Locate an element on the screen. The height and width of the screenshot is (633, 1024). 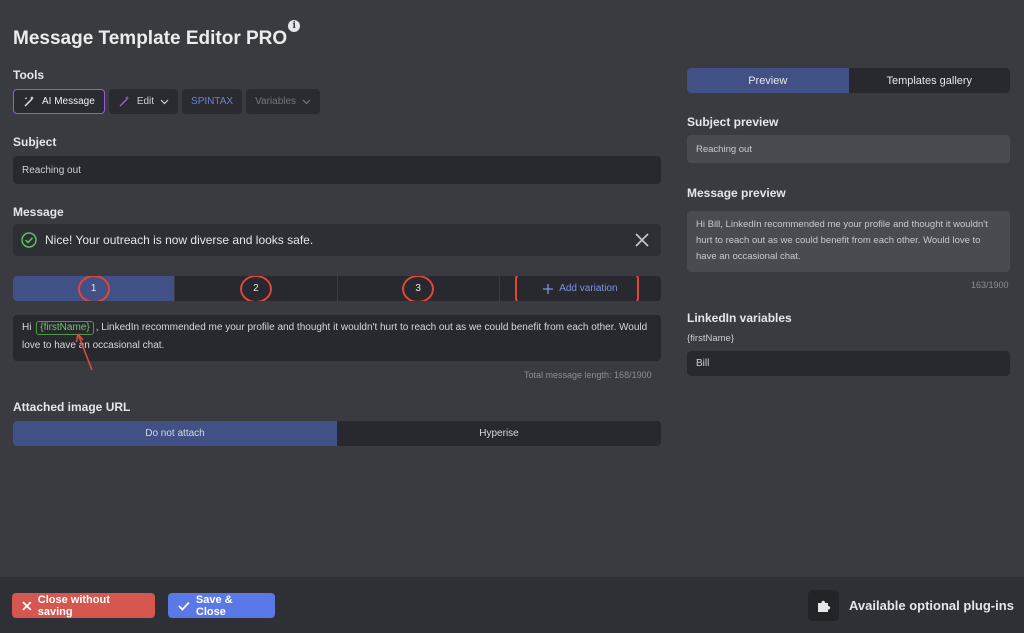
tab-templates-gallery: Templates gallery is located at coordinates (930, 80).